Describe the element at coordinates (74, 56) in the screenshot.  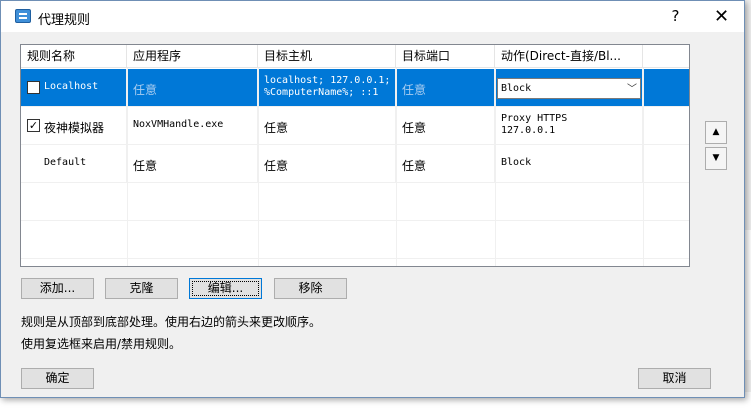
I see `column-header-rule-name: 规则名称` at that location.